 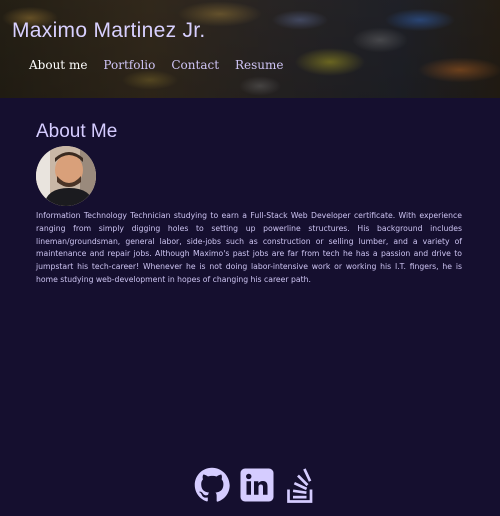 I want to click on stackoverflow-link, so click(x=302, y=487).